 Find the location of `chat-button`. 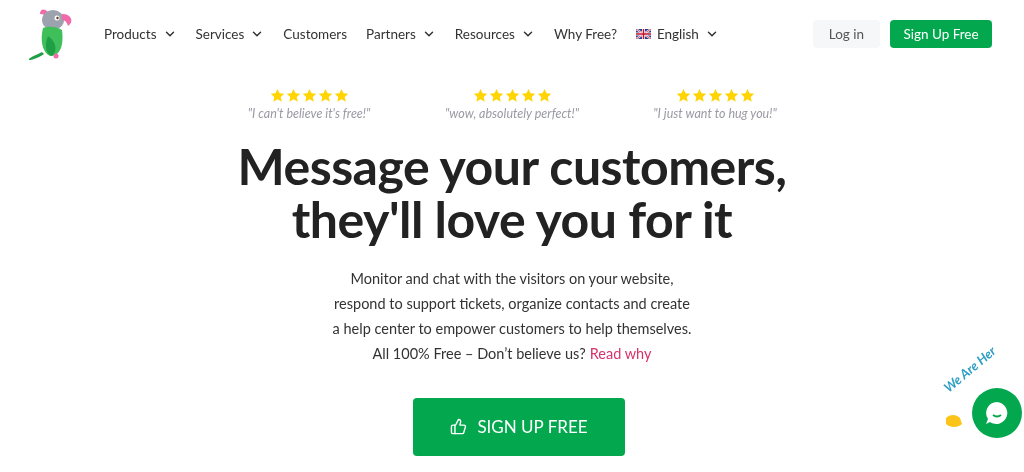

chat-button is located at coordinates (997, 413).